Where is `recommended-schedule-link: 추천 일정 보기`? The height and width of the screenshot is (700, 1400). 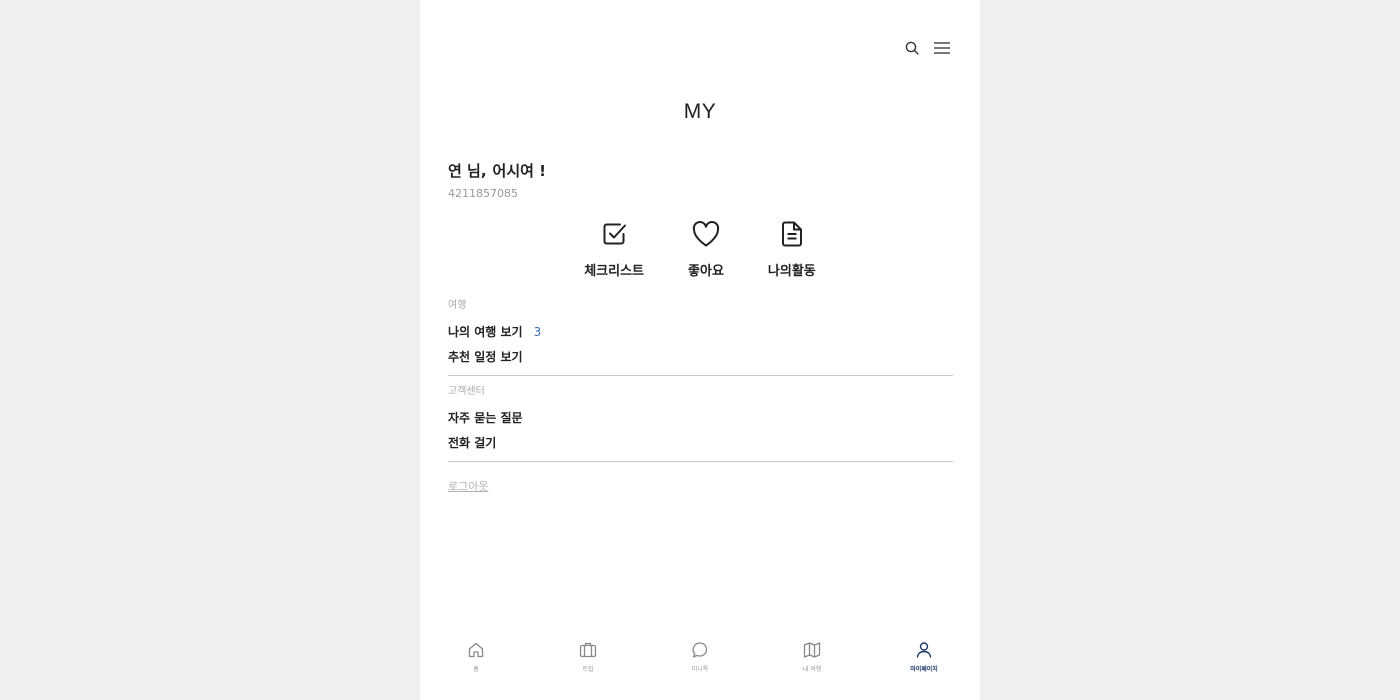 recommended-schedule-link: 추천 일정 보기 is located at coordinates (700, 356).